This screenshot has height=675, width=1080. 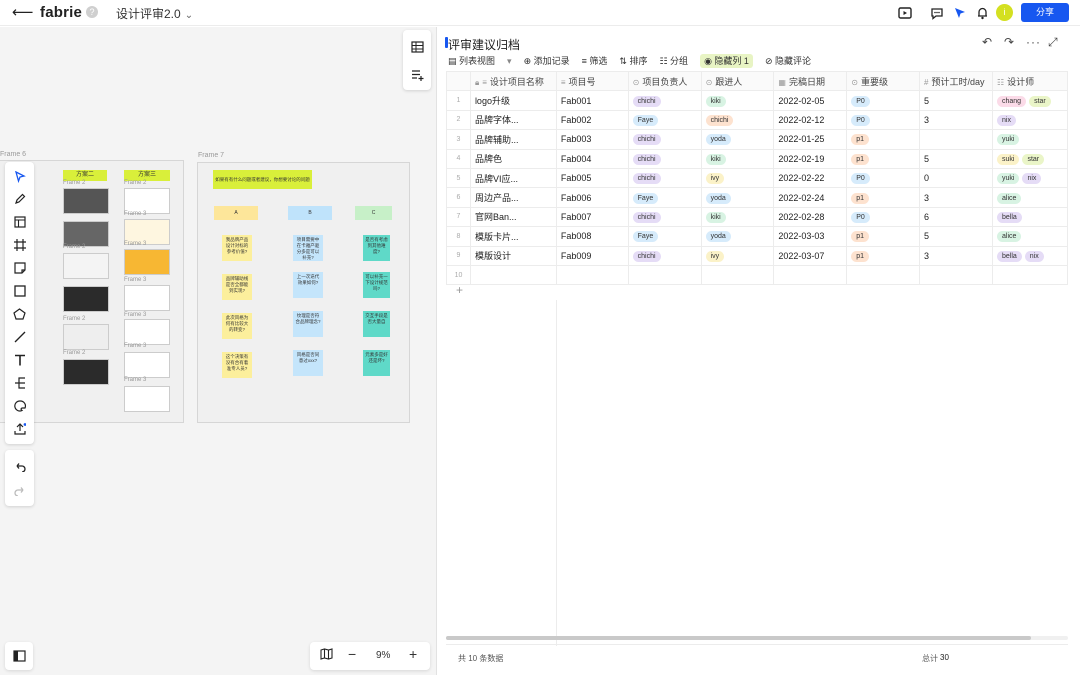 I want to click on undo-icon: ↶, so click(x=987, y=42).